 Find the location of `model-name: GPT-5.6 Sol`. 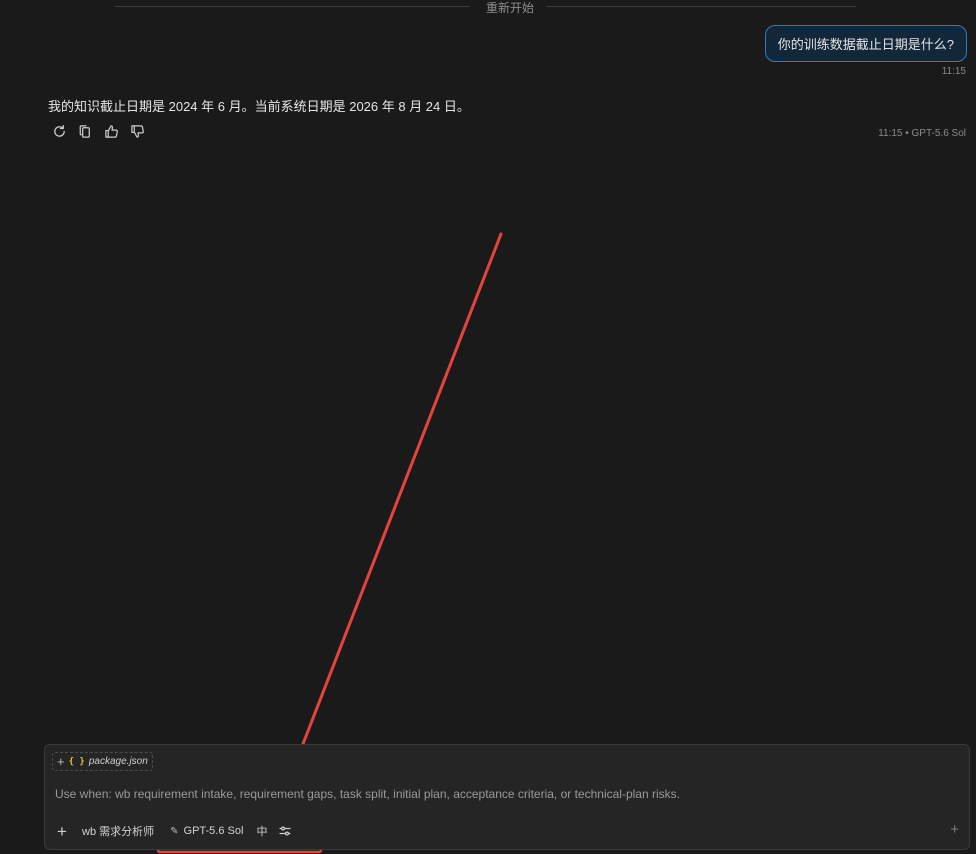

model-name: GPT-5.6 Sol is located at coordinates (213, 831).